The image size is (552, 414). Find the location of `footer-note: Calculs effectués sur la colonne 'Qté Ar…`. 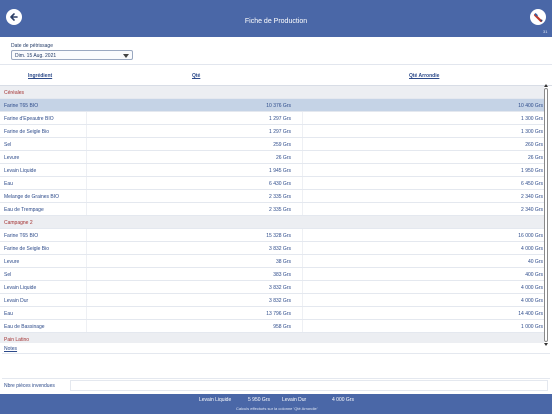

footer-note: Calculs effectués sur la colonne 'Qté Ar… is located at coordinates (277, 408).